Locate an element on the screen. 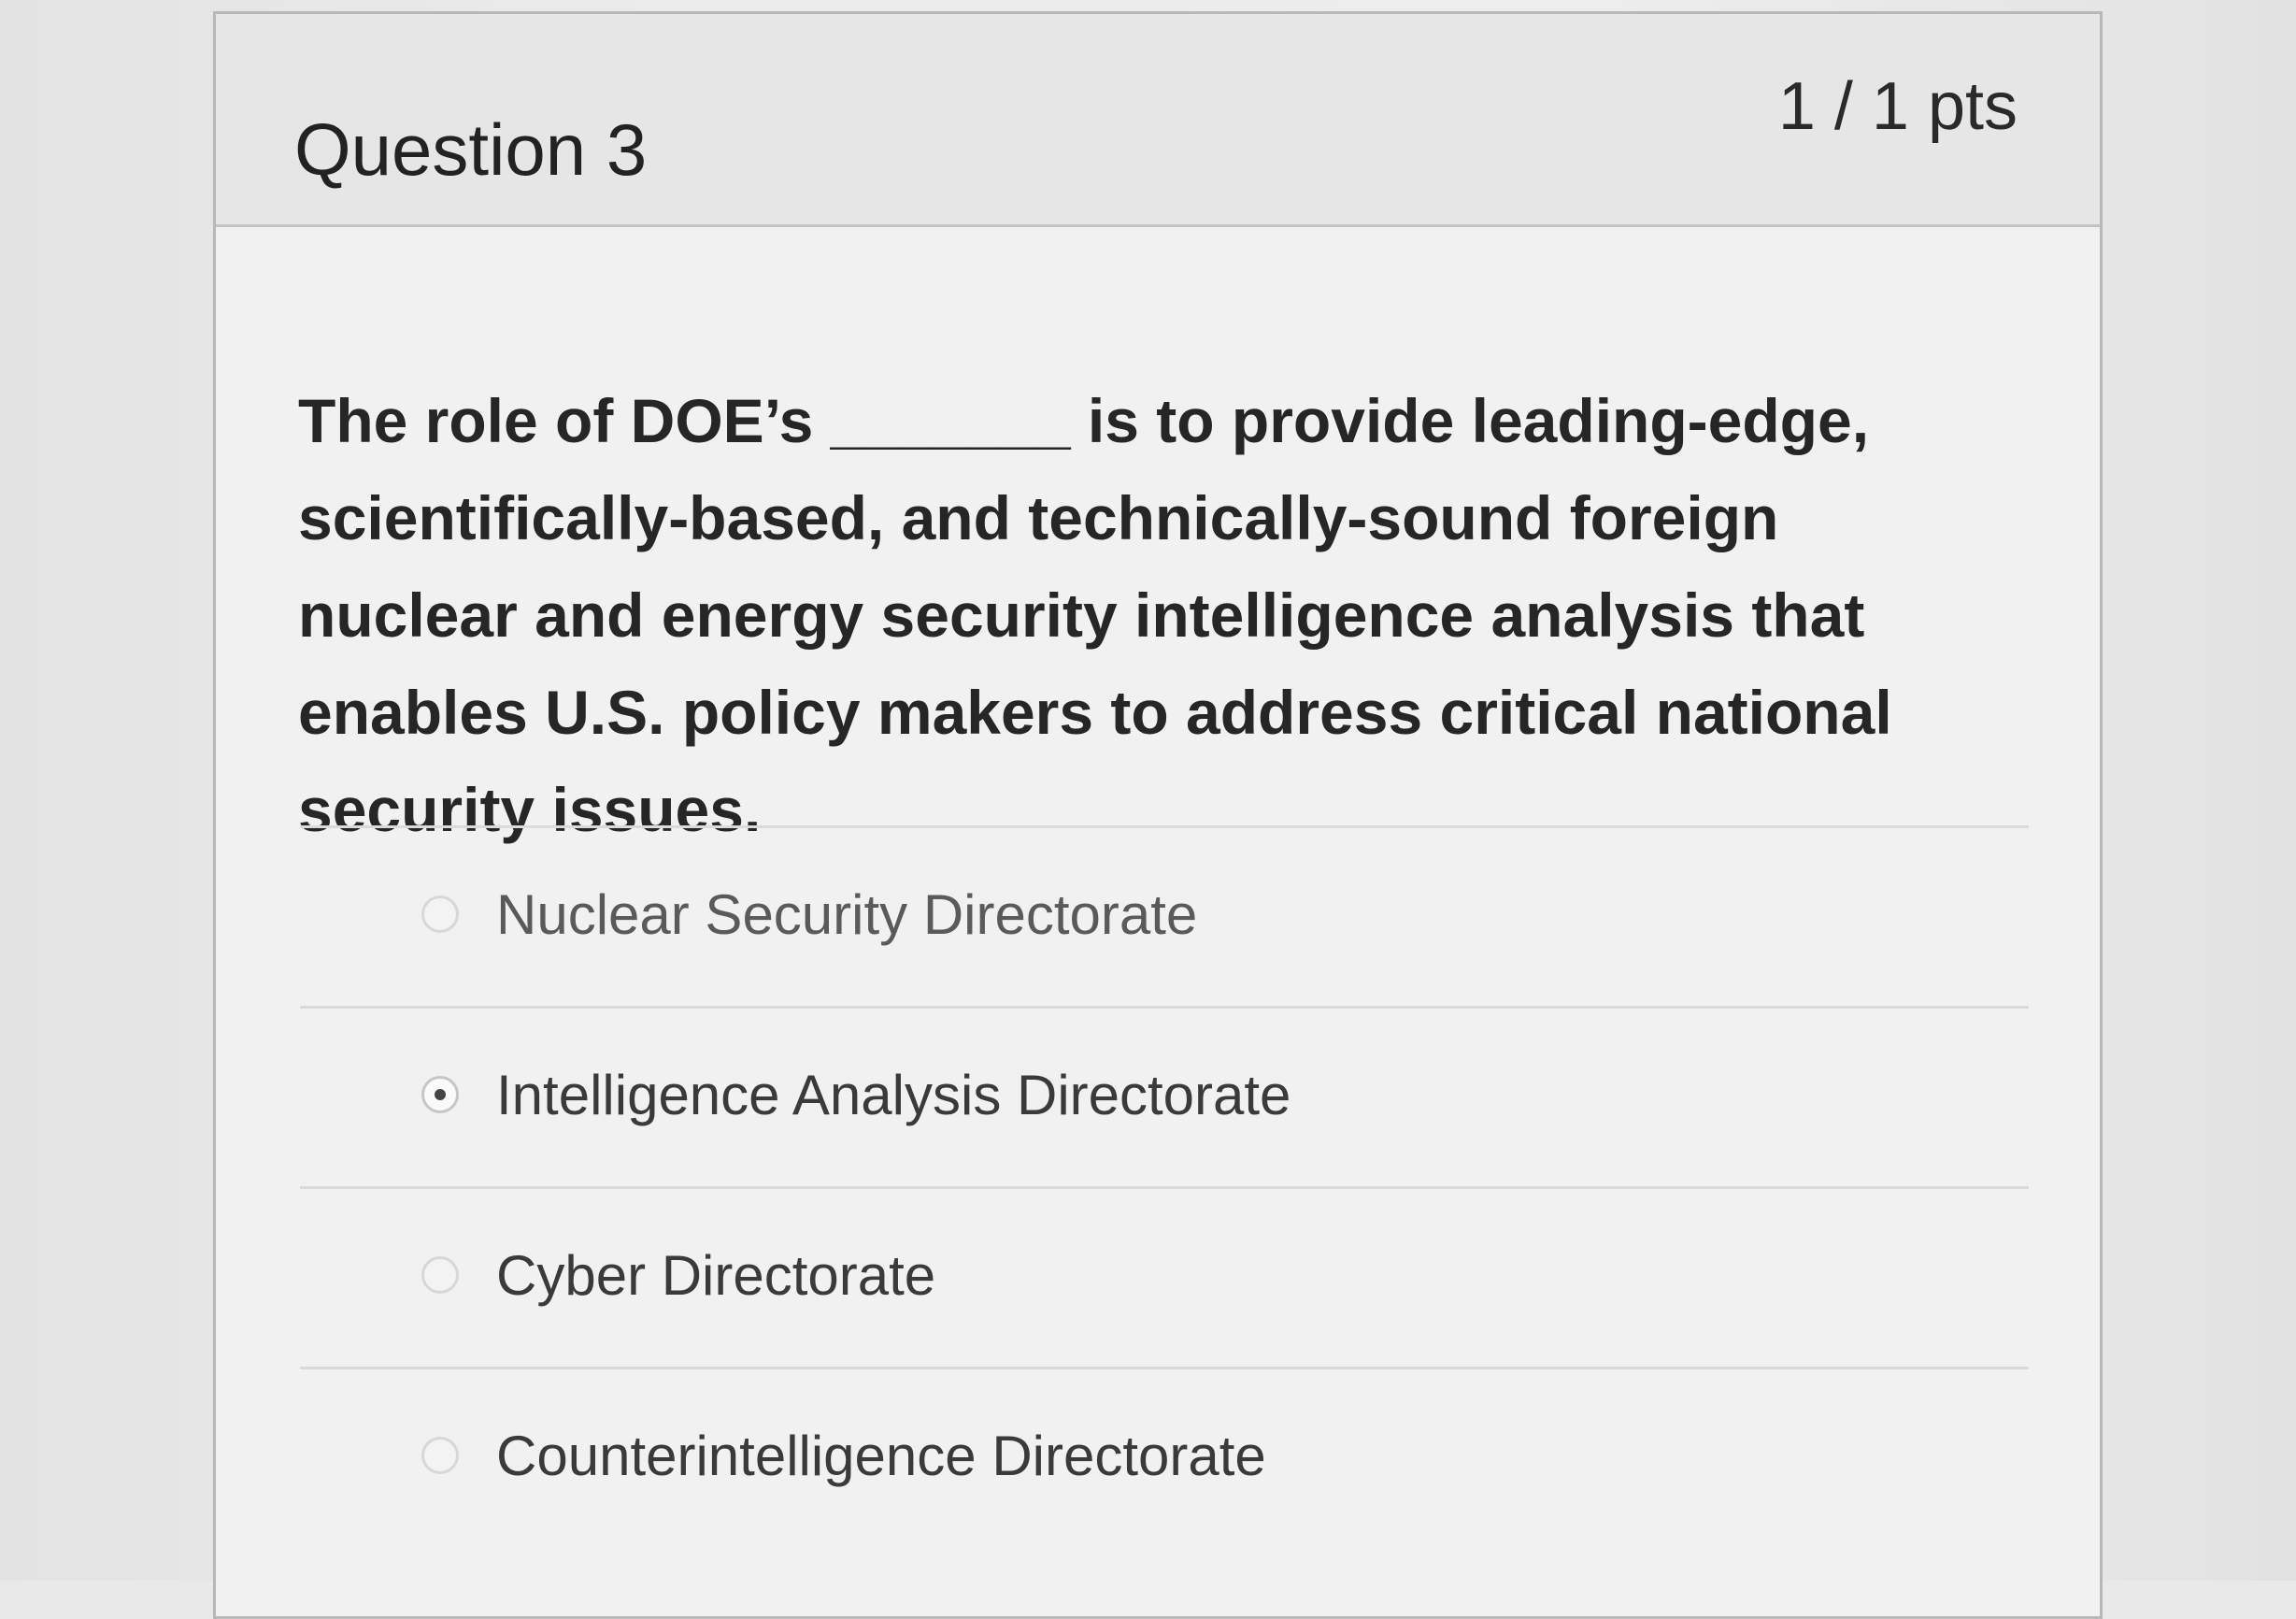 The width and height of the screenshot is (2296, 1619). question-header: Question 3 1 / 1 pts is located at coordinates (1158, 120).